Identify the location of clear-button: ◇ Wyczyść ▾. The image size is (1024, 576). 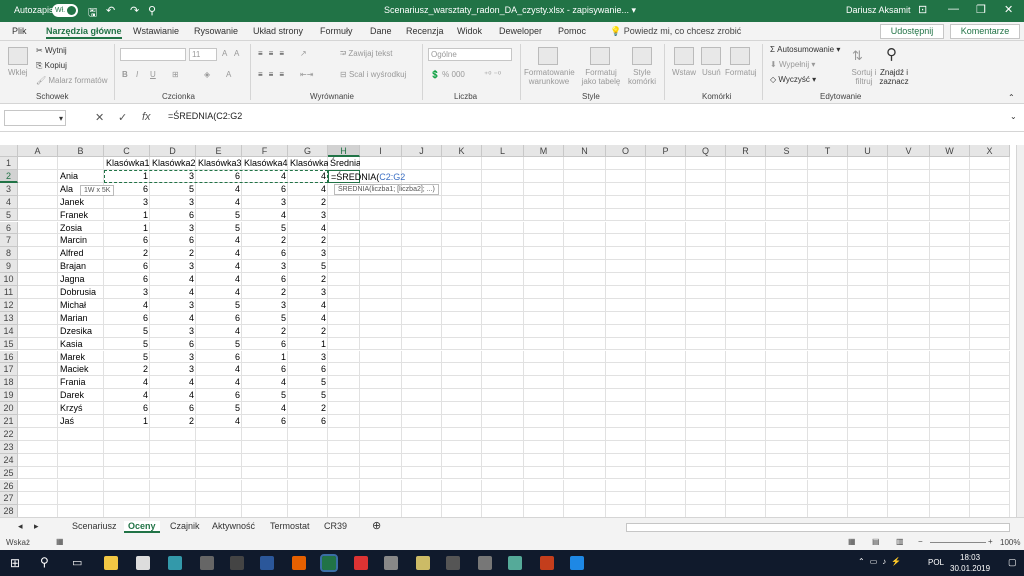
(793, 79).